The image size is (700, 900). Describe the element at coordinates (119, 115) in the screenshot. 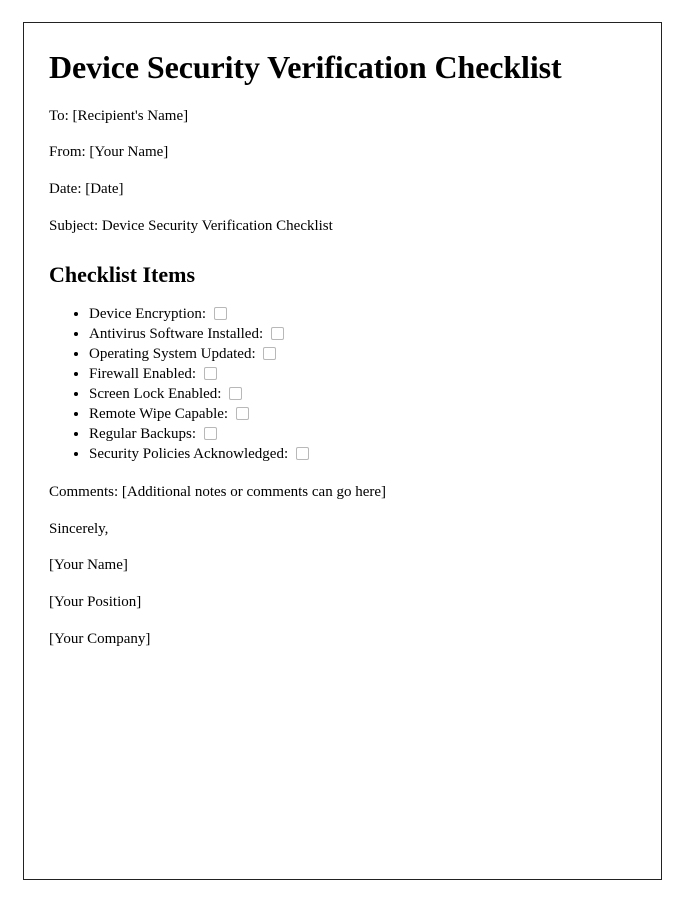

I see `recipient-line: To: [Recipient's Name]` at that location.